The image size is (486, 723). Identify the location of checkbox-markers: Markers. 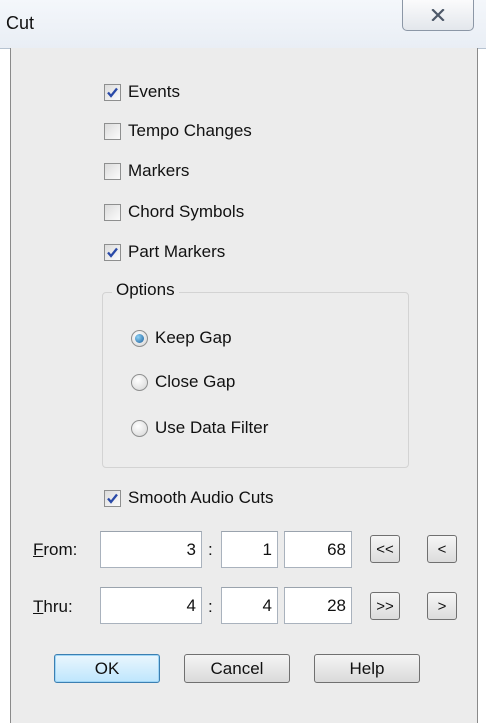
(146, 171).